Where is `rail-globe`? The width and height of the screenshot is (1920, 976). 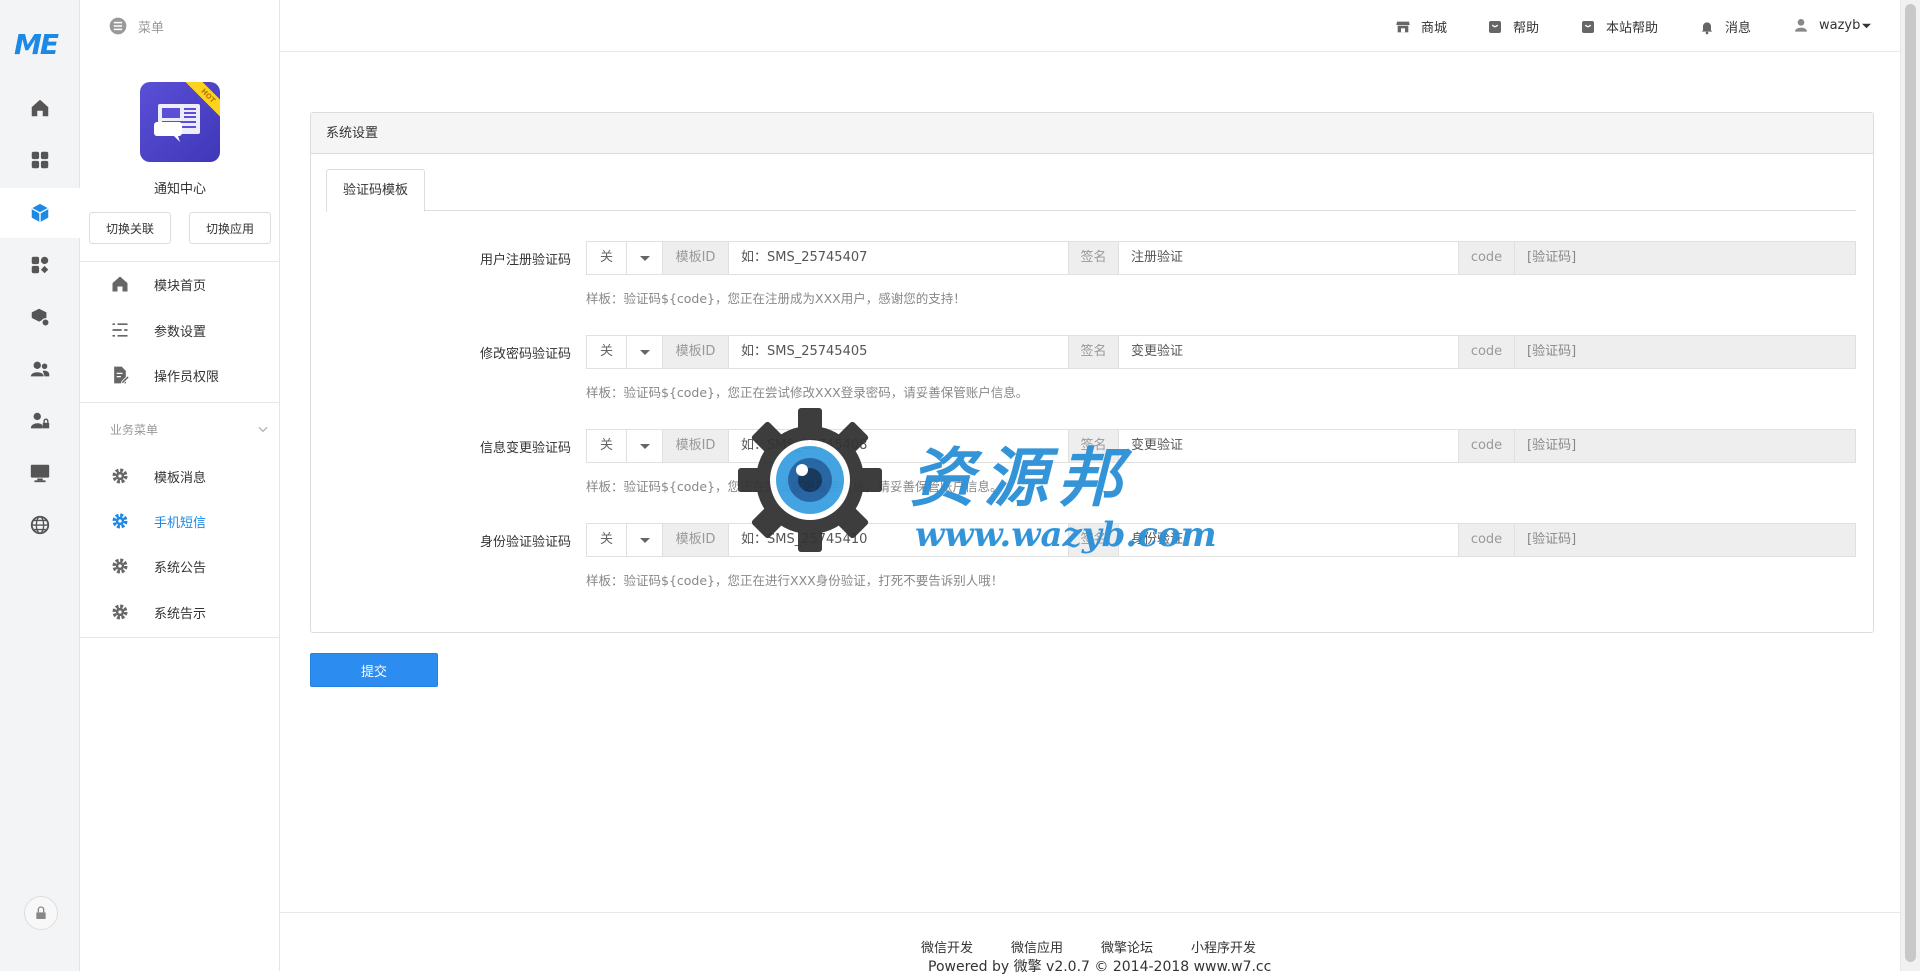
rail-globe is located at coordinates (40, 525).